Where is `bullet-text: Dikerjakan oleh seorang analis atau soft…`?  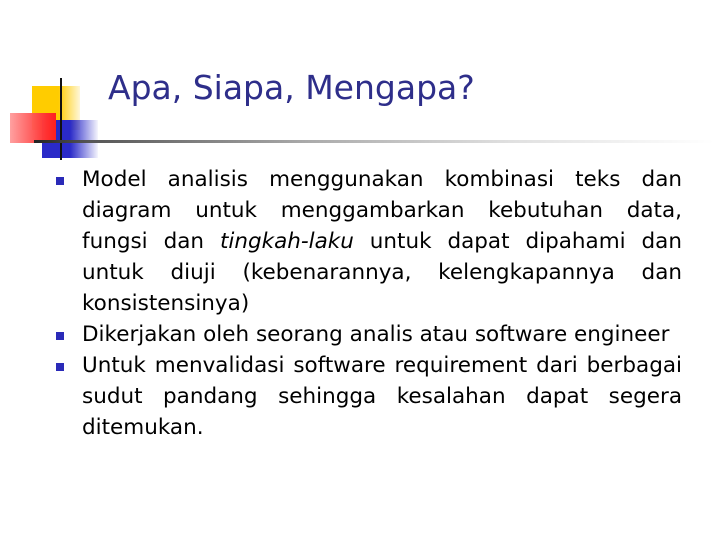
bullet-text: Dikerjakan oleh seorang analis atau soft… is located at coordinates (376, 334).